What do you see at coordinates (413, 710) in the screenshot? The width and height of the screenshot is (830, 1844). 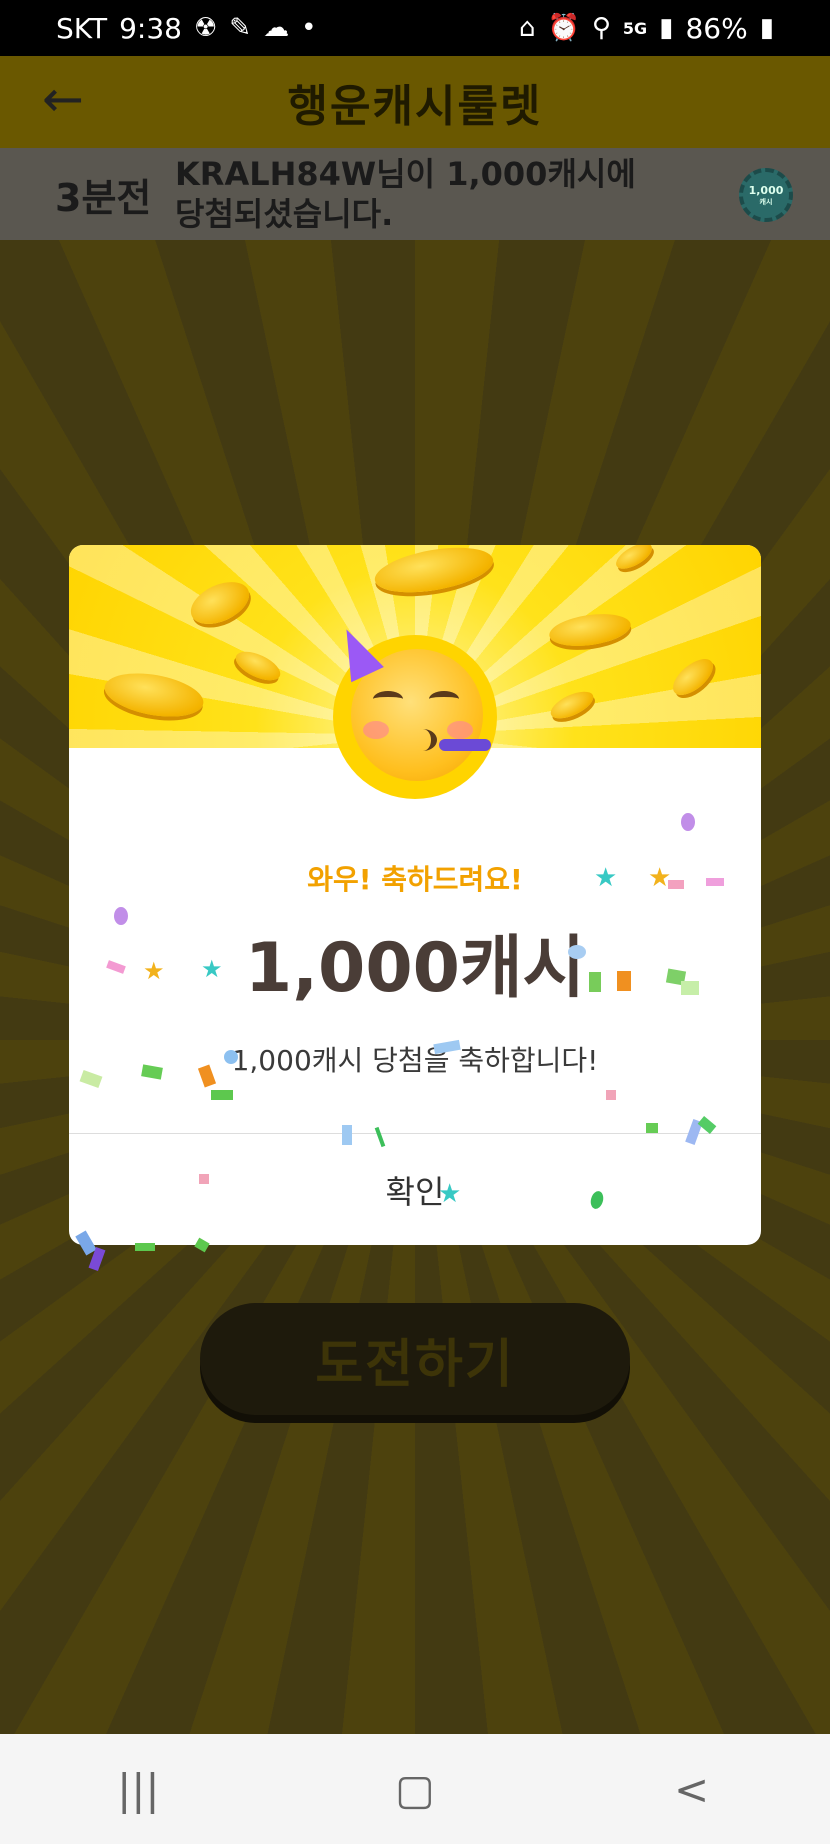 I see `party-emoji-icon` at bounding box center [413, 710].